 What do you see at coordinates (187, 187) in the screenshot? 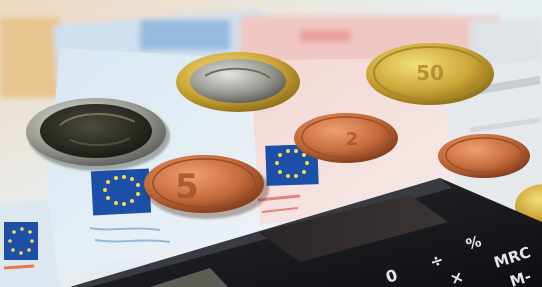
I see `svg-text: 5` at bounding box center [187, 187].